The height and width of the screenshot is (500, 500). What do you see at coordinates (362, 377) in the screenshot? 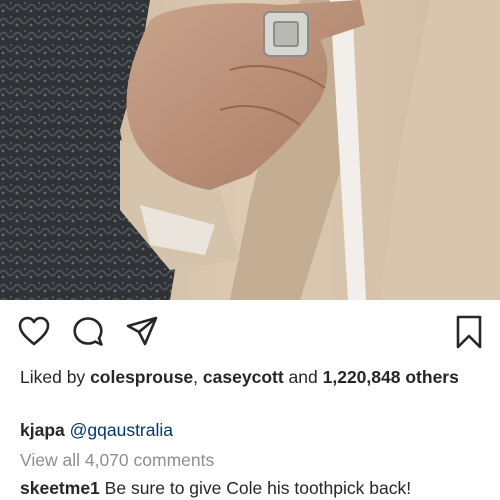
I see `likes-count: 1,220,848` at bounding box center [362, 377].